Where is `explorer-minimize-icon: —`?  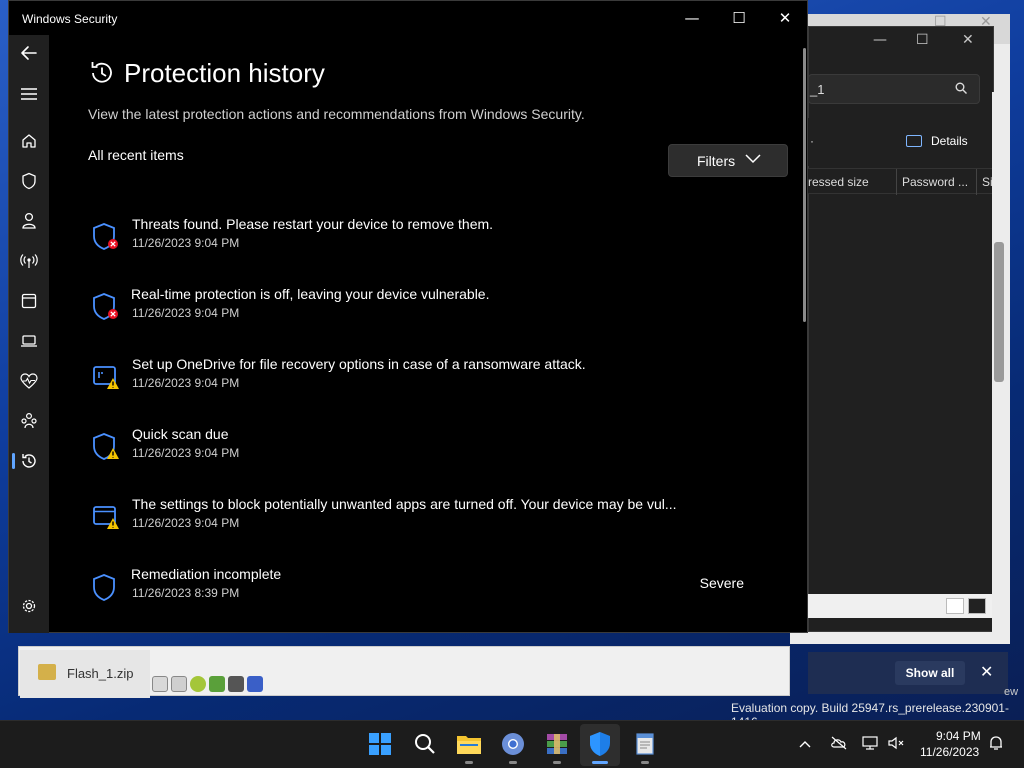 explorer-minimize-icon: — is located at coordinates (880, 40).